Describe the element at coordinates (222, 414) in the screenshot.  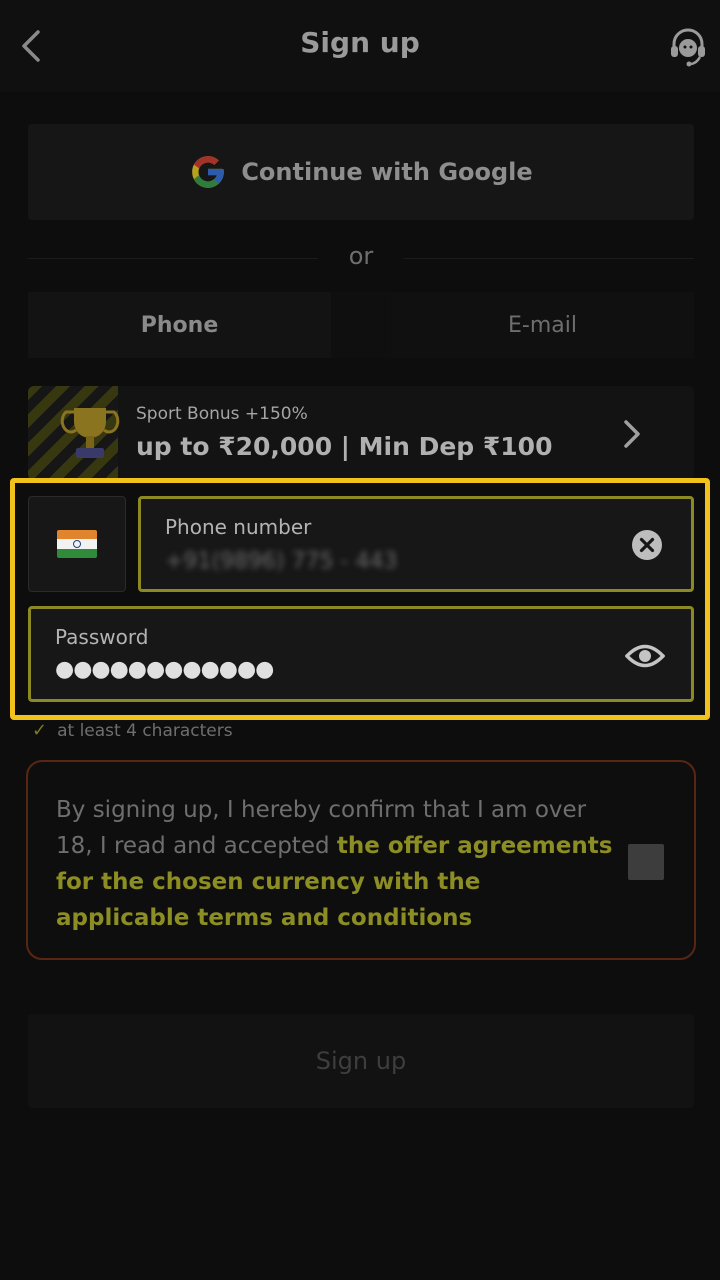
I see `banner-subtitle: Sport Bonus +150%` at that location.